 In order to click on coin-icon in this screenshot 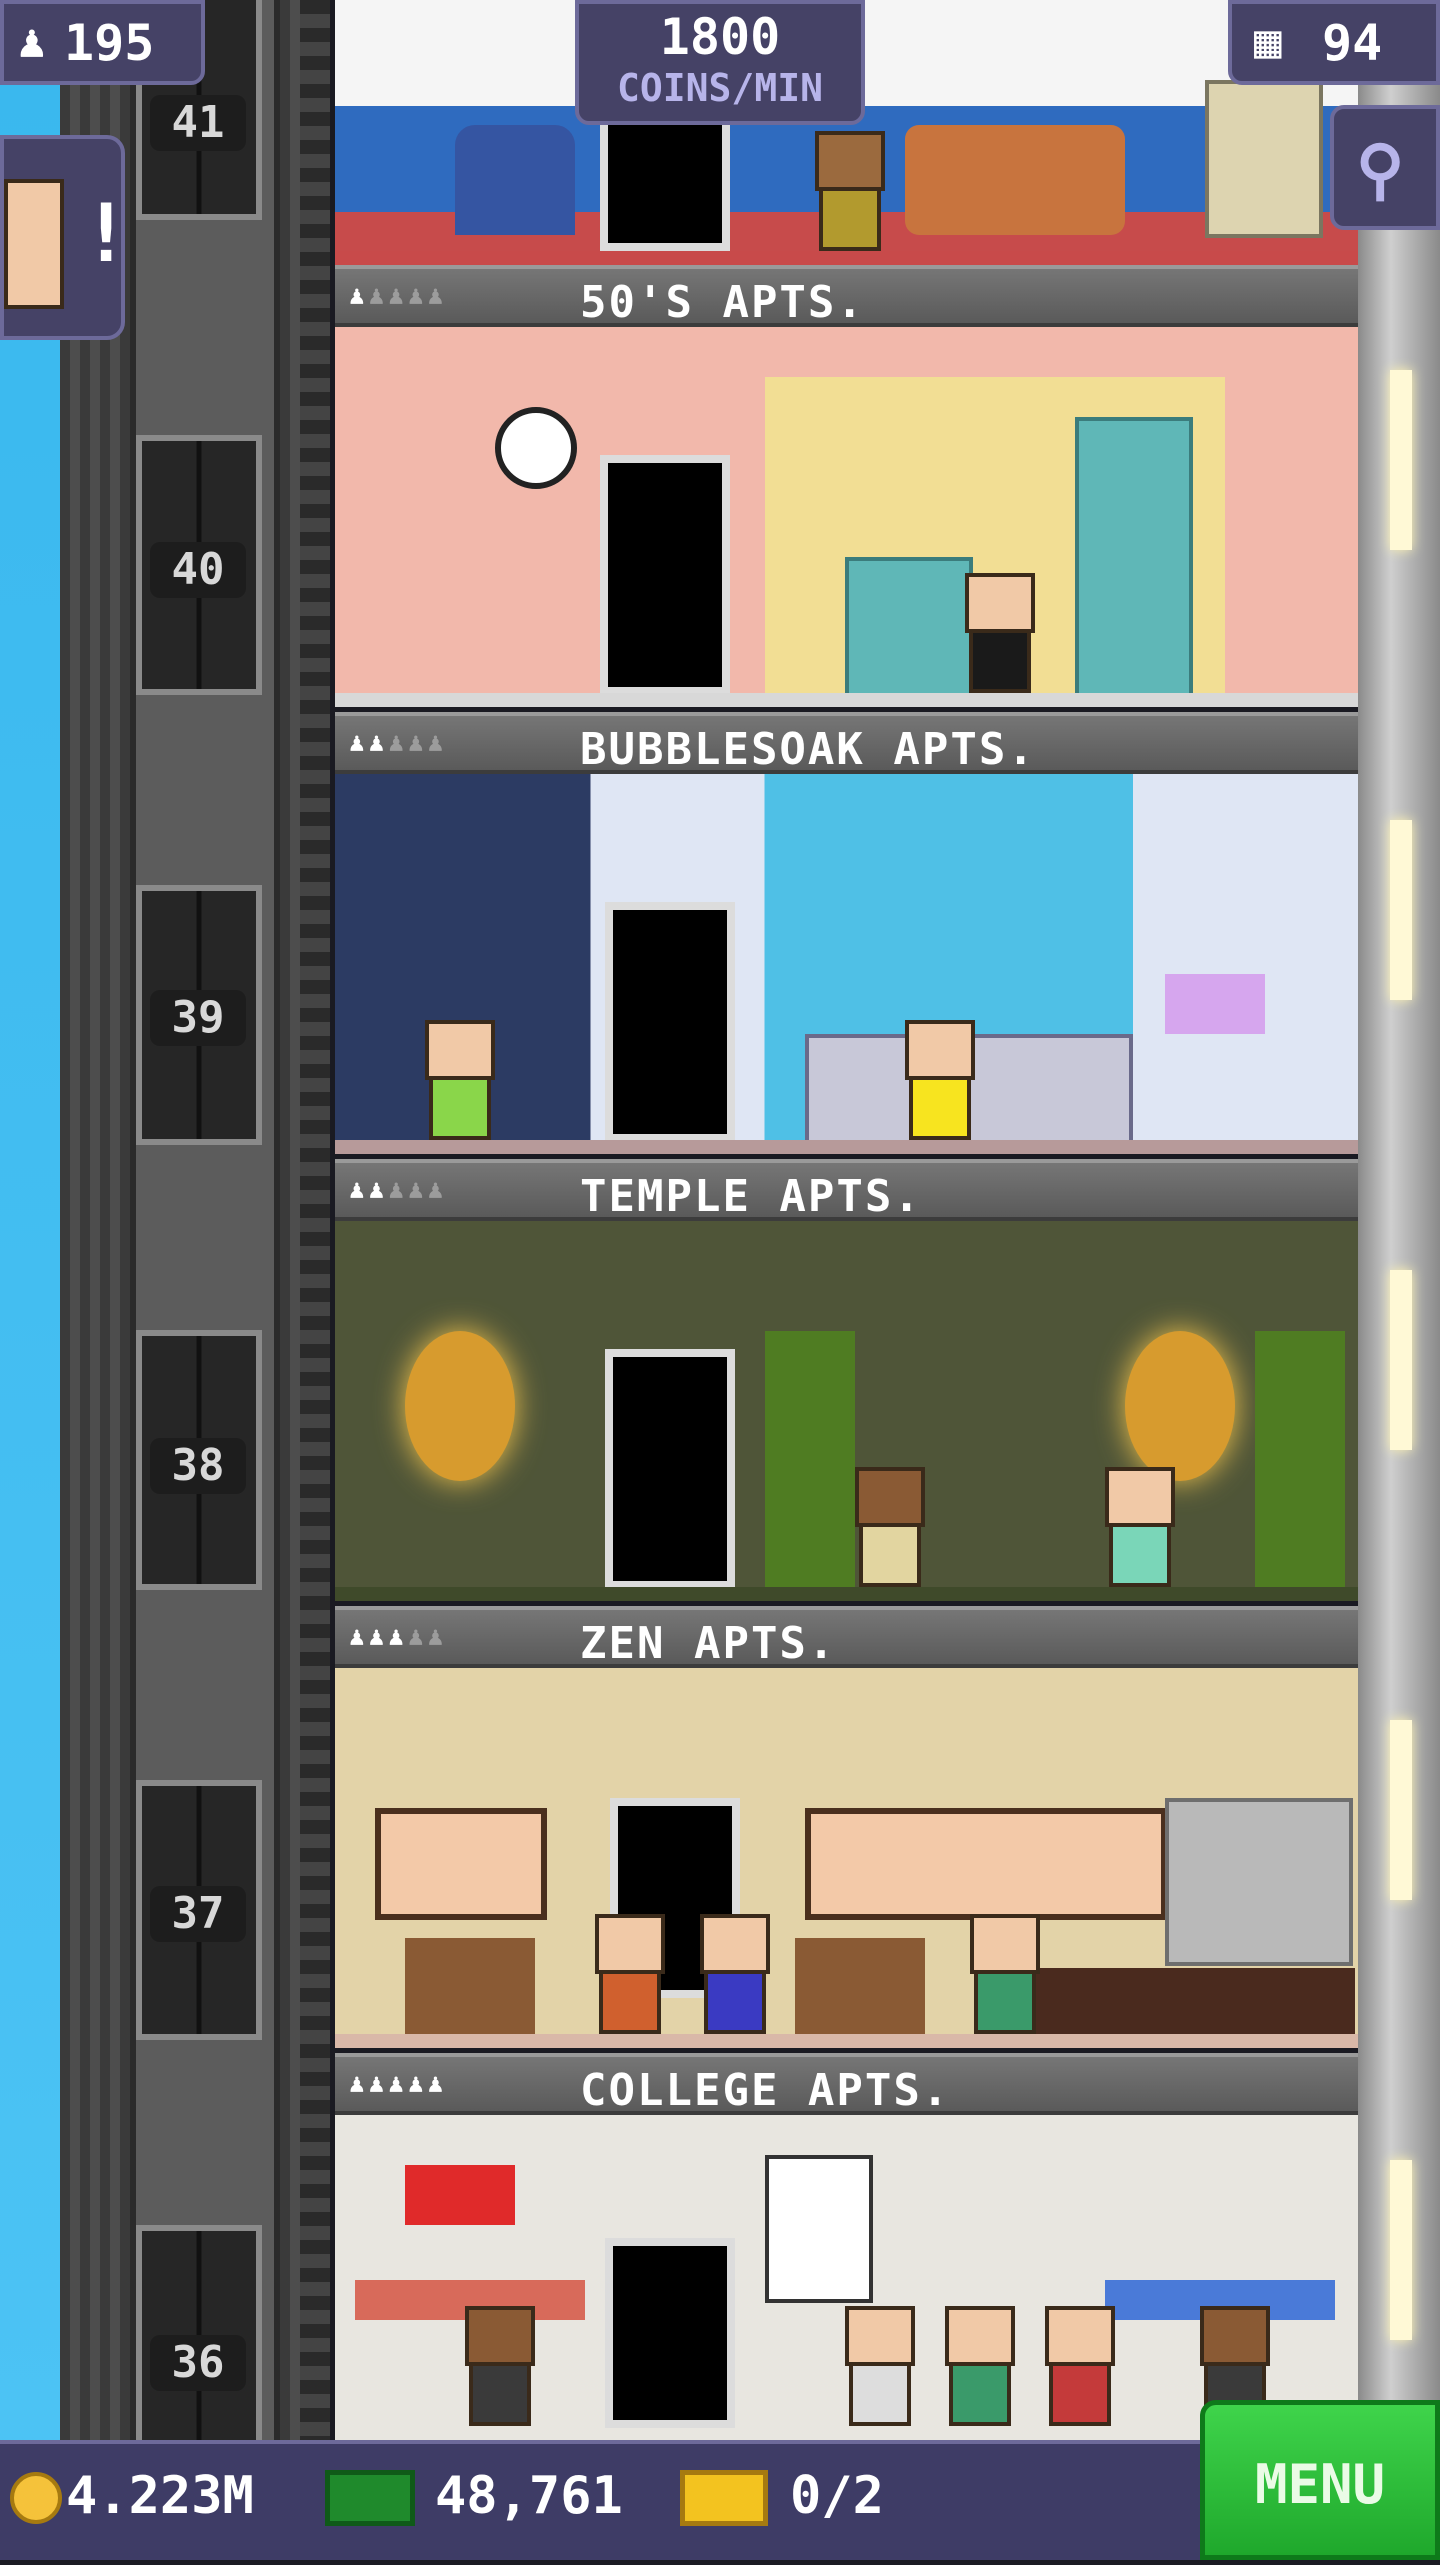, I will do `click(36, 2498)`.